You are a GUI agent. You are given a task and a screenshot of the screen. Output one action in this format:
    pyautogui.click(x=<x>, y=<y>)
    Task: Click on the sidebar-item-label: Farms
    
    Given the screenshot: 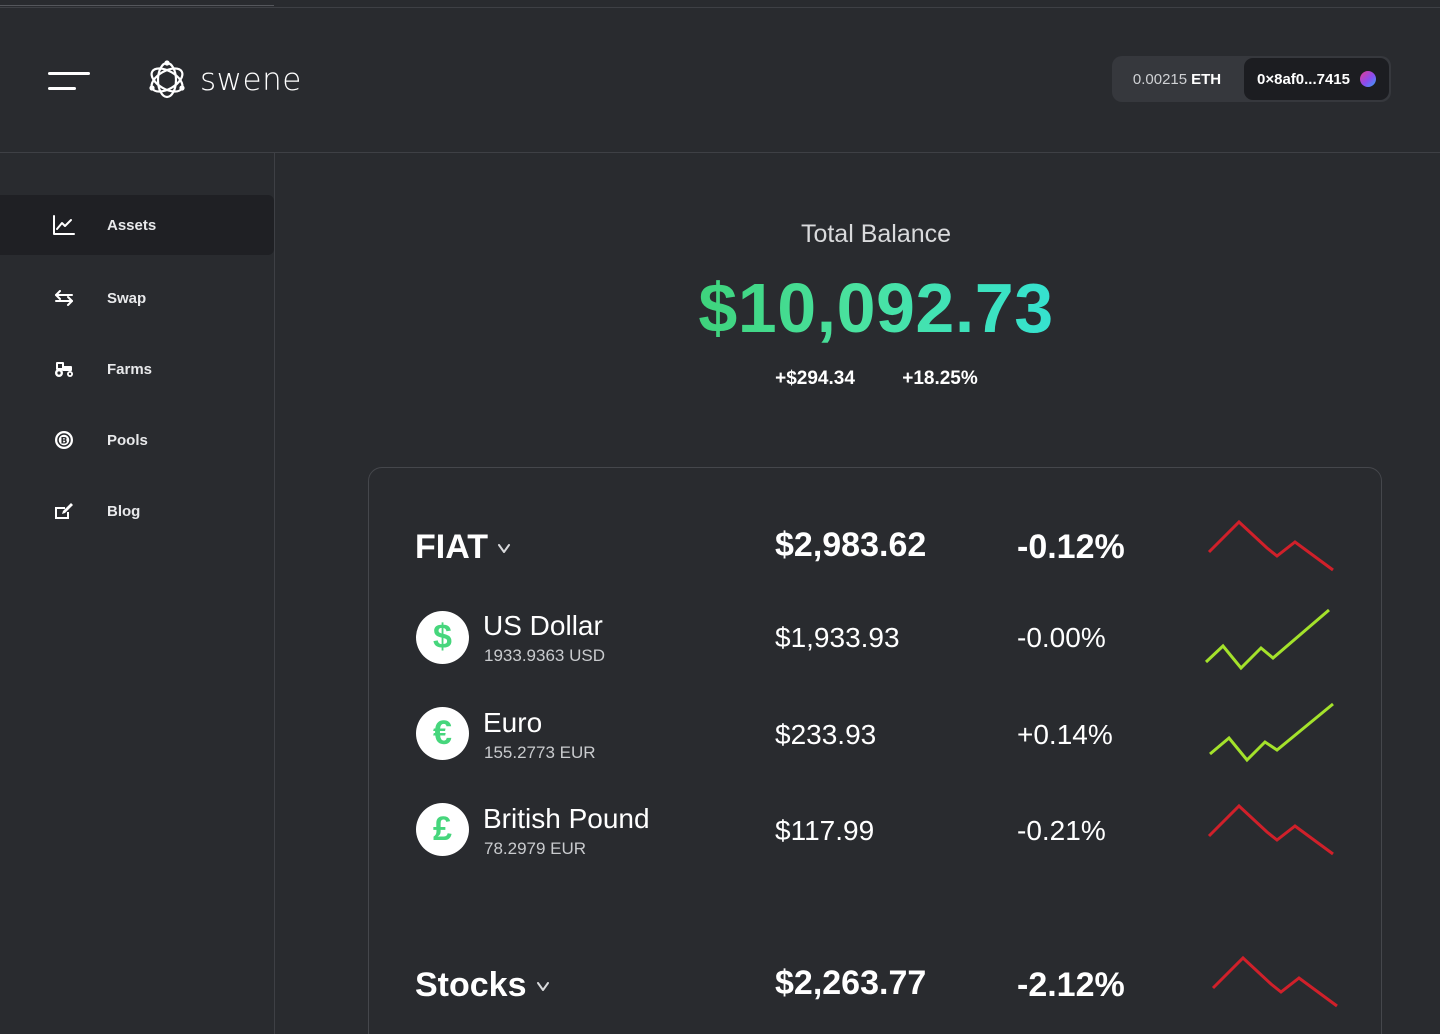 What is the action you would take?
    pyautogui.click(x=130, y=369)
    